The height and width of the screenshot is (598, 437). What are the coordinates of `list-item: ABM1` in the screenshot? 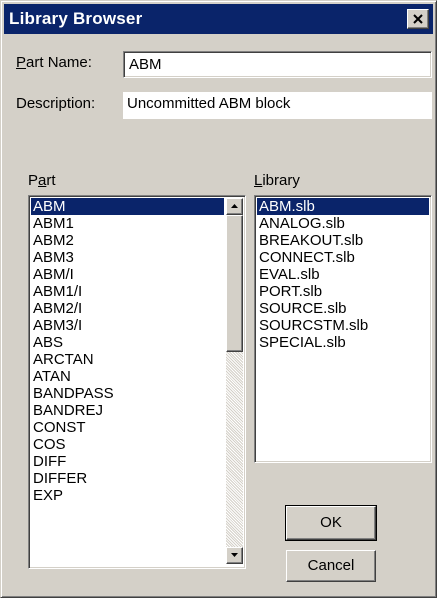 It's located at (127, 223).